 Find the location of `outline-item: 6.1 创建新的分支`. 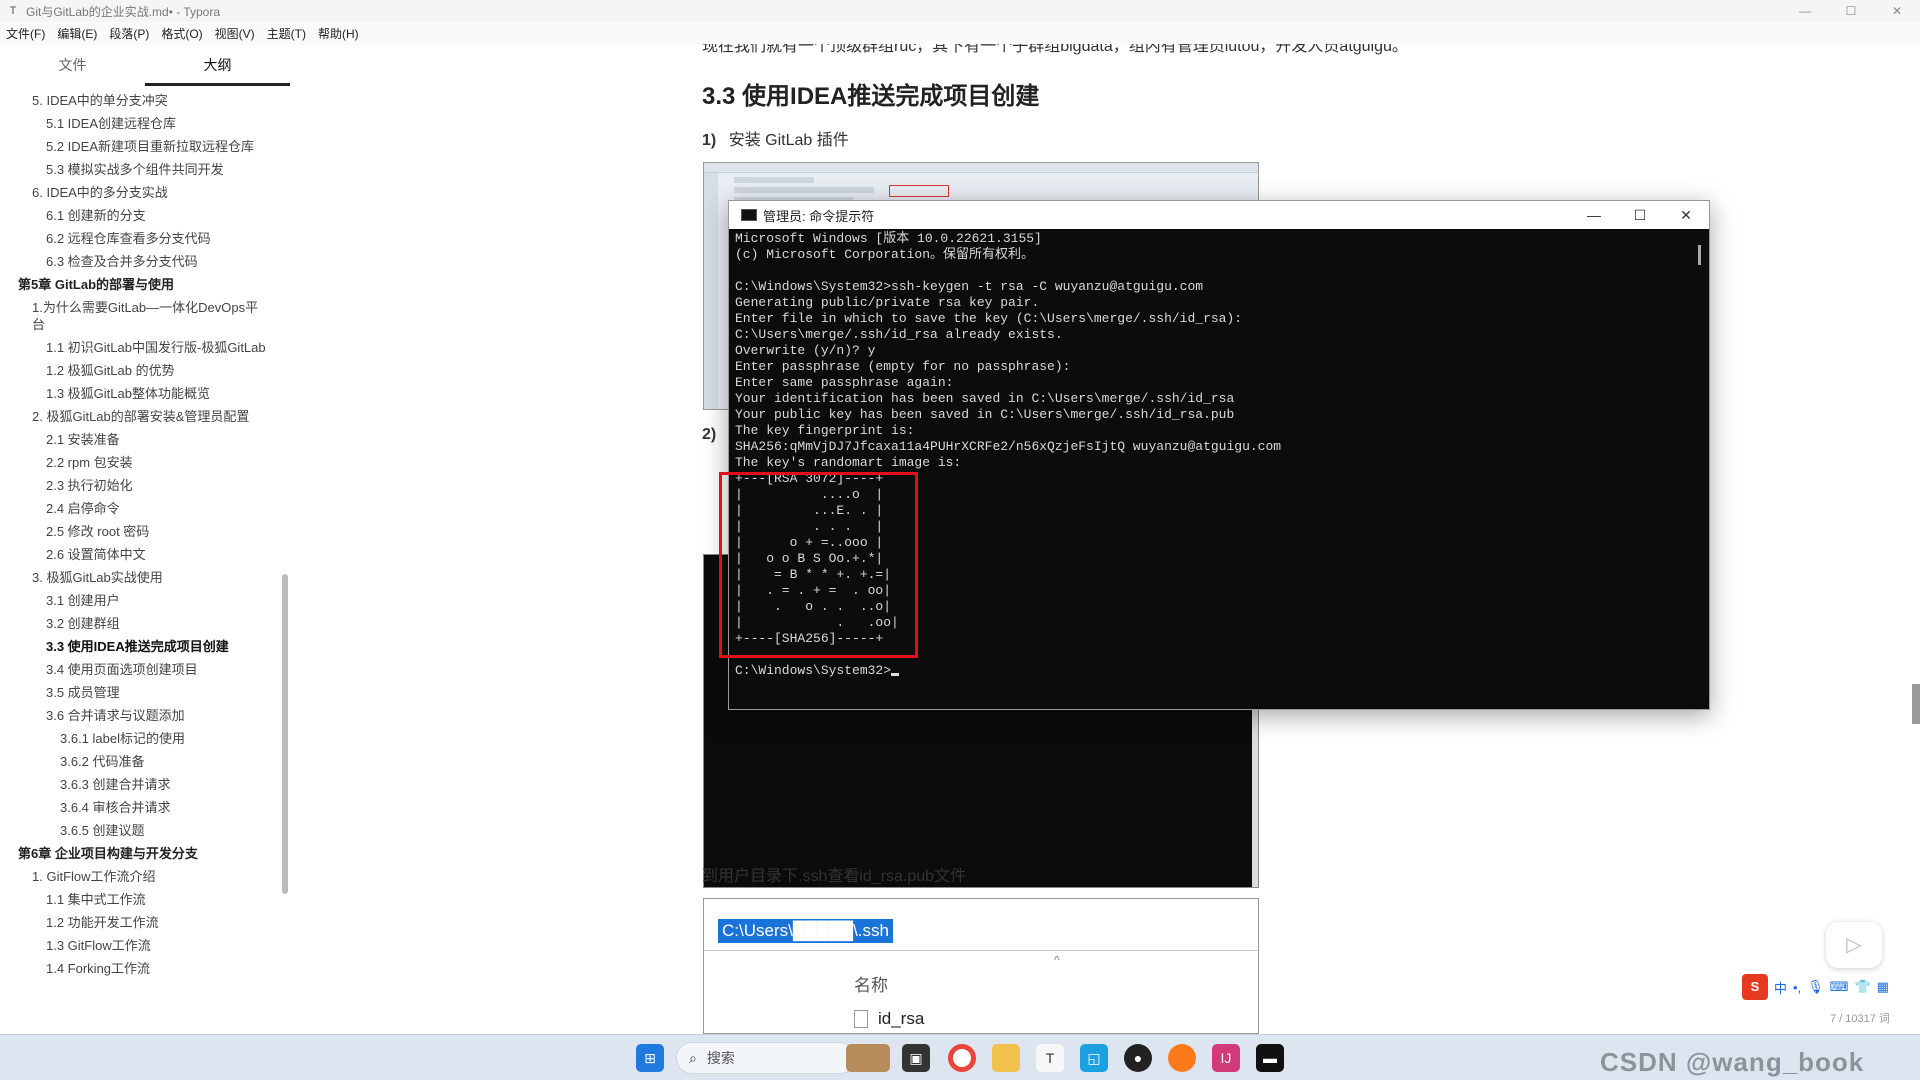

outline-item: 6.1 创建新的分支 is located at coordinates (145, 215).